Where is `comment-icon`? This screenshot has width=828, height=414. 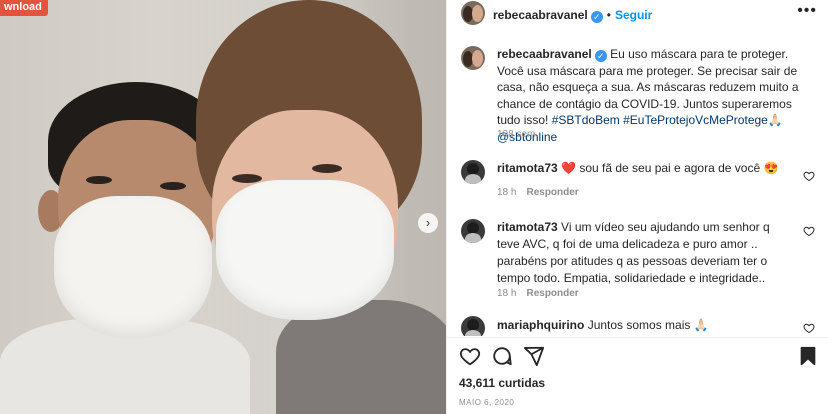 comment-icon is located at coordinates (502, 356).